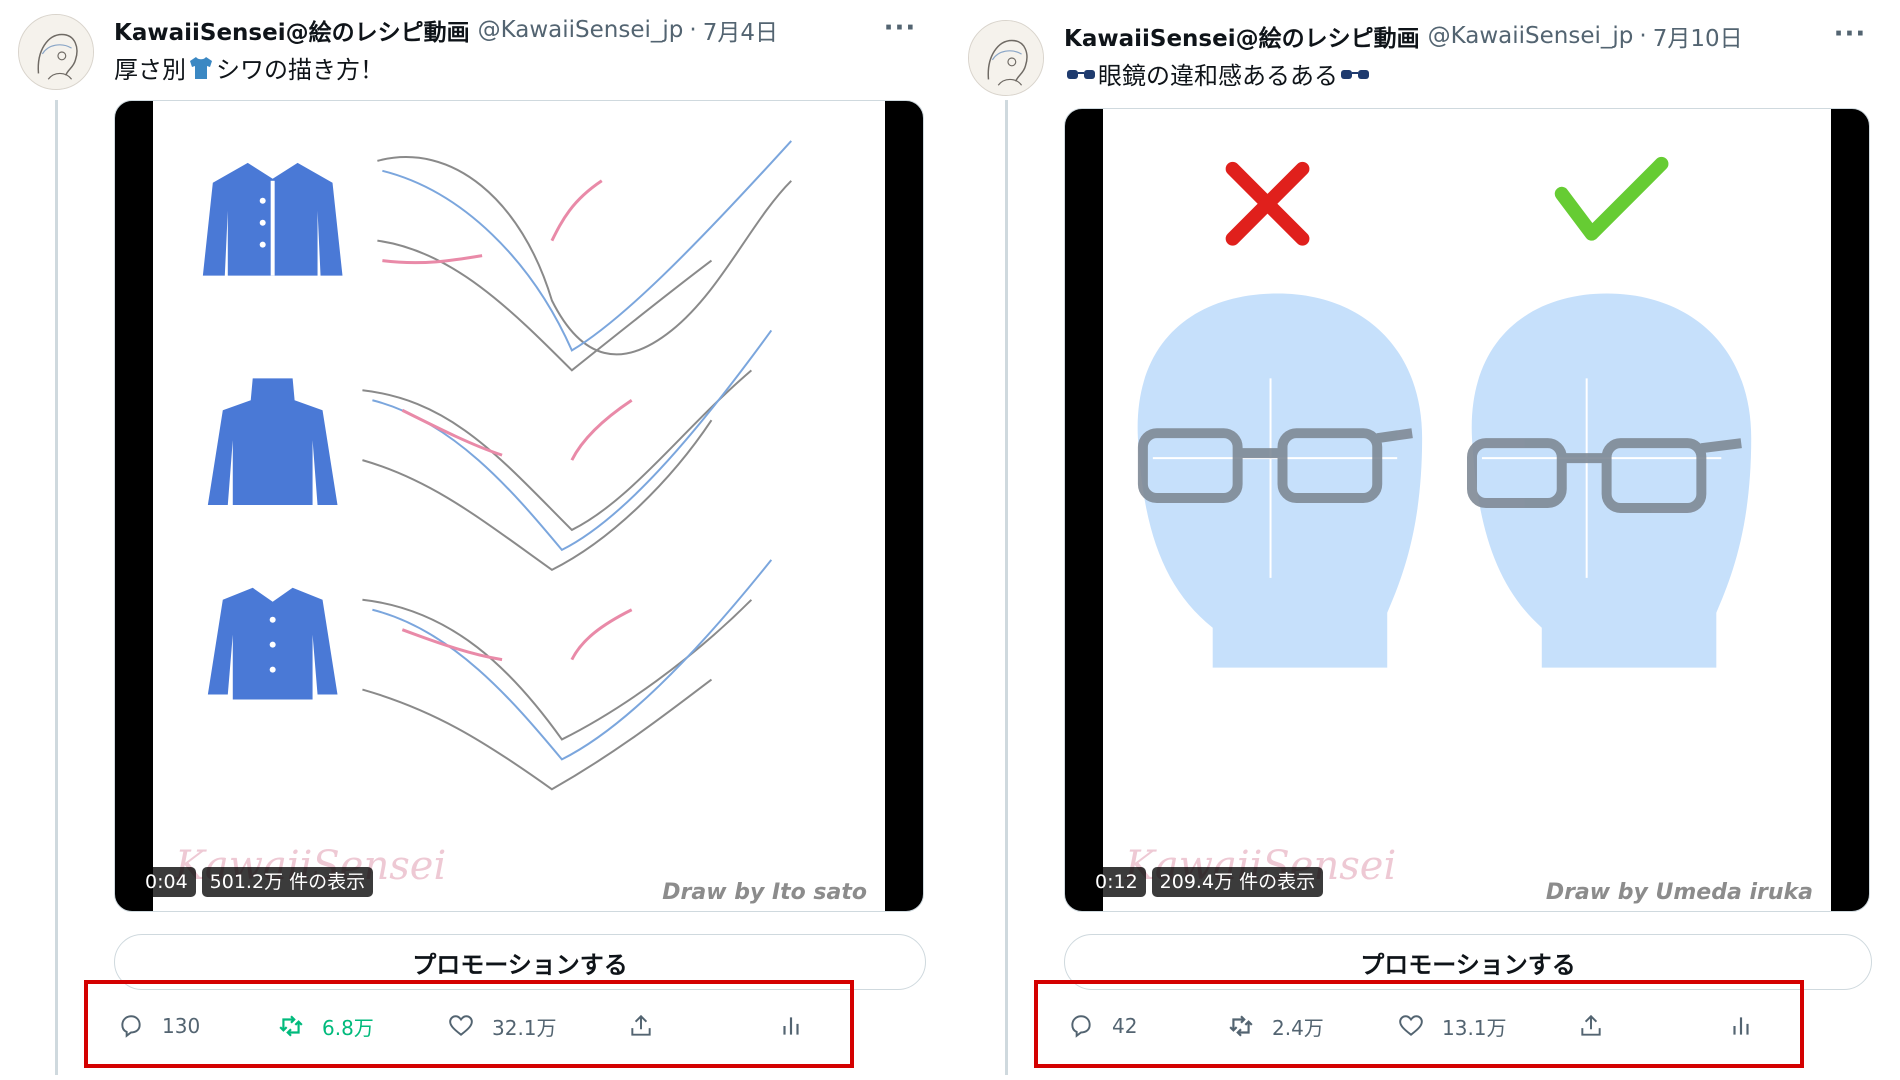  Describe the element at coordinates (1237, 882) in the screenshot. I see `video-views-badge: 209.4万 件の表示` at that location.